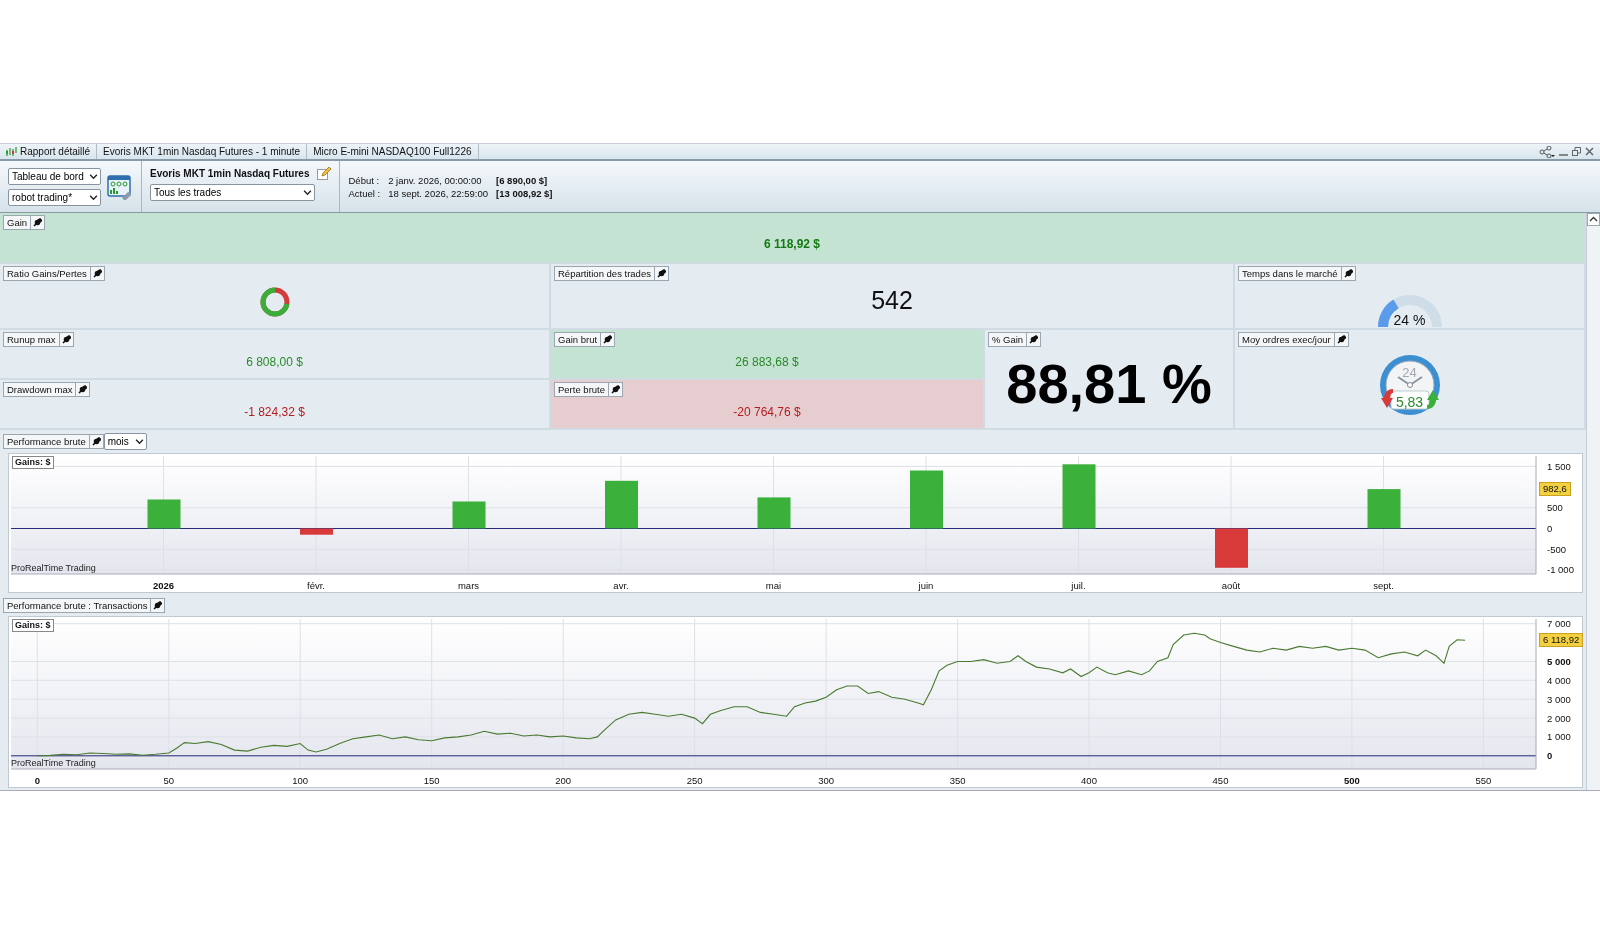  Describe the element at coordinates (1559, 680) in the screenshot. I see `axis-label: 4 000` at that location.